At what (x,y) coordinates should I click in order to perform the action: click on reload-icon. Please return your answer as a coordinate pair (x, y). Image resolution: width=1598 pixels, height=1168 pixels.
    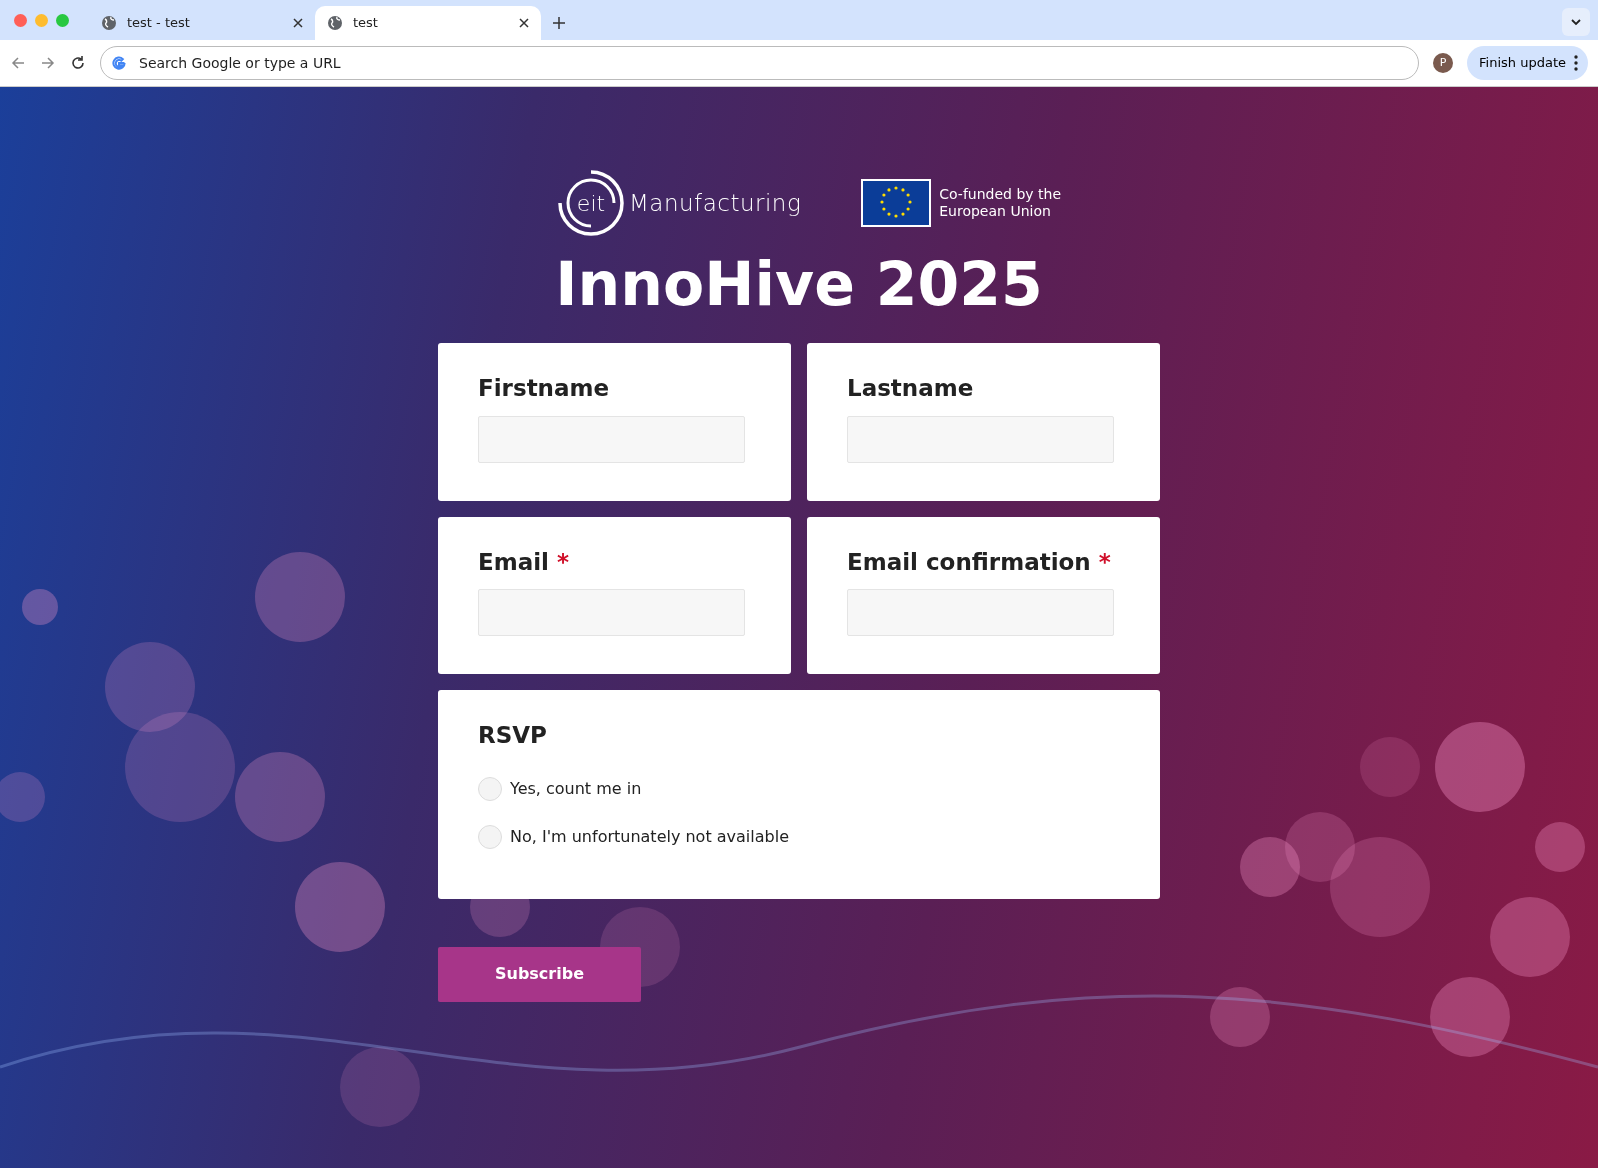
    Looking at the image, I should click on (78, 63).